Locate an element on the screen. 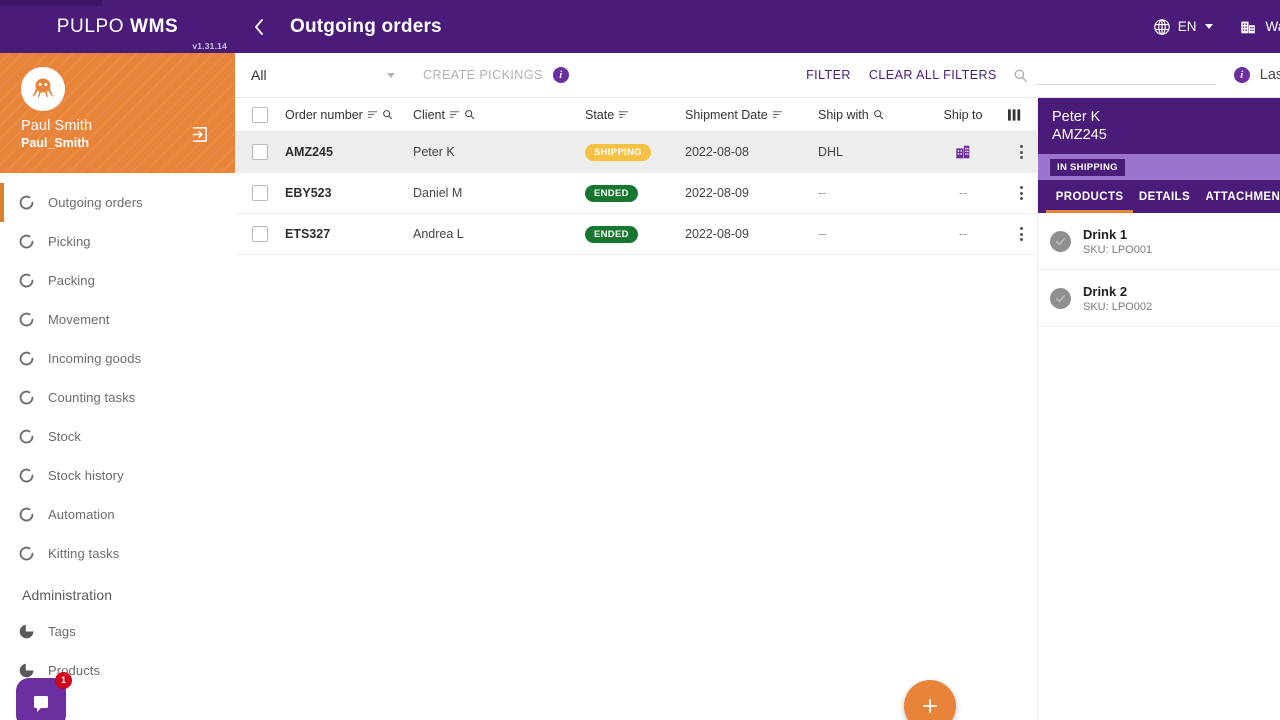 The image size is (1280, 720). column-settings-button is located at coordinates (1022, 115).